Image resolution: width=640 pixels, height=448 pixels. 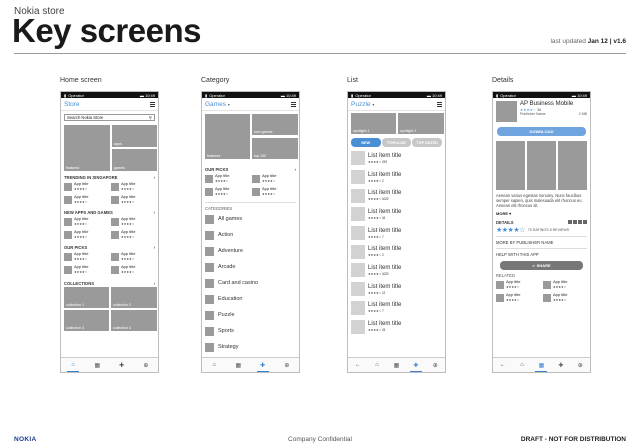 I want to click on category-item: Action, so click(x=250, y=235).